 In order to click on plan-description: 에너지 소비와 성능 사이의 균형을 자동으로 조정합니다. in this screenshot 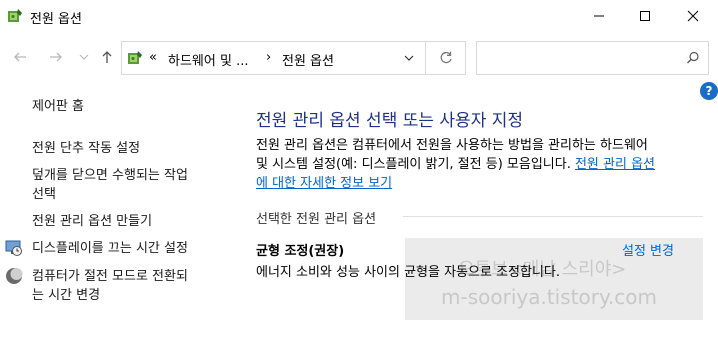, I will do `click(408, 272)`.